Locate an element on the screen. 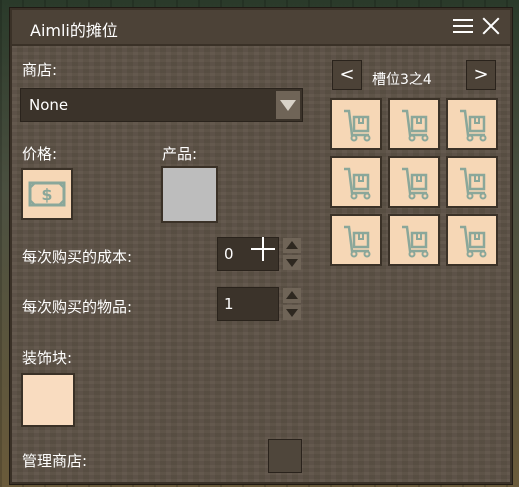 The width and height of the screenshot is (519, 487). product-slot is located at coordinates (189, 194).